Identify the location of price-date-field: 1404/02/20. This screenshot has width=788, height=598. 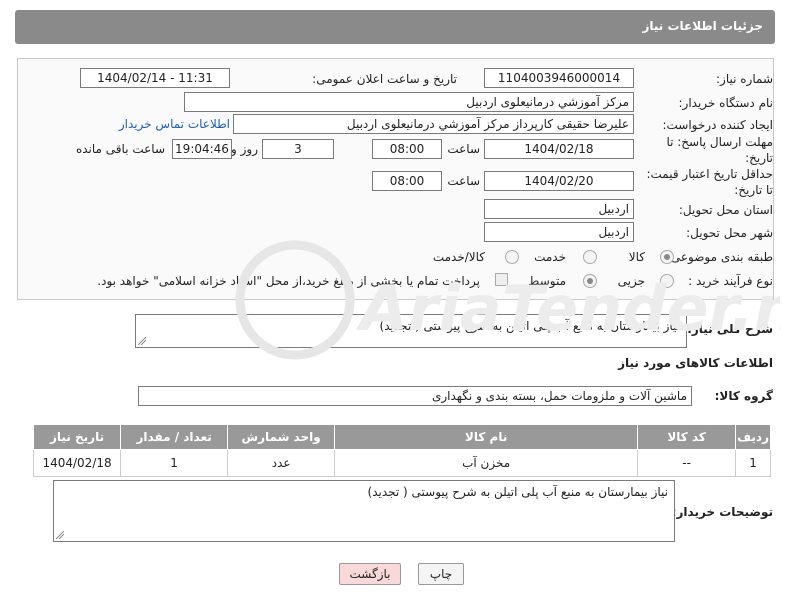
(559, 181).